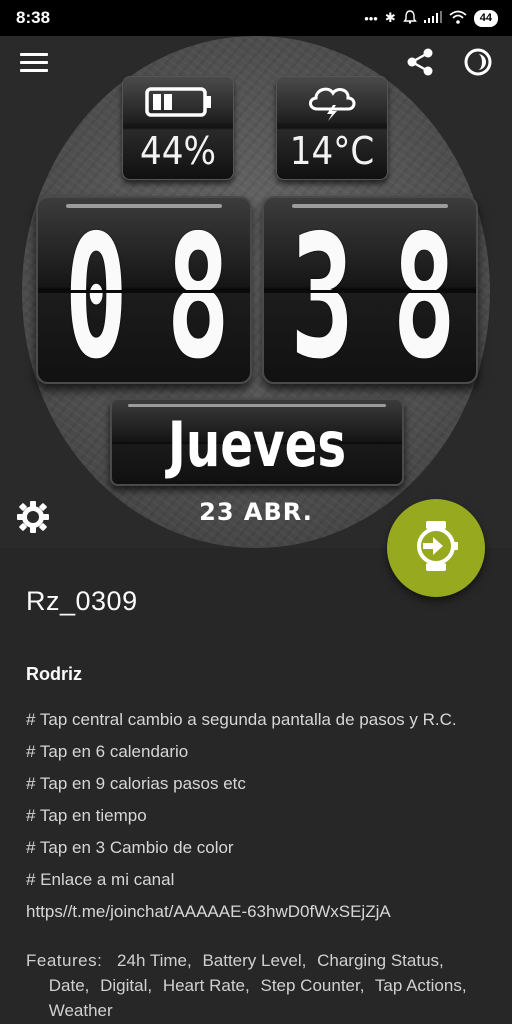  What do you see at coordinates (69, 985) in the screenshot?
I see `feature-tag: Date,` at bounding box center [69, 985].